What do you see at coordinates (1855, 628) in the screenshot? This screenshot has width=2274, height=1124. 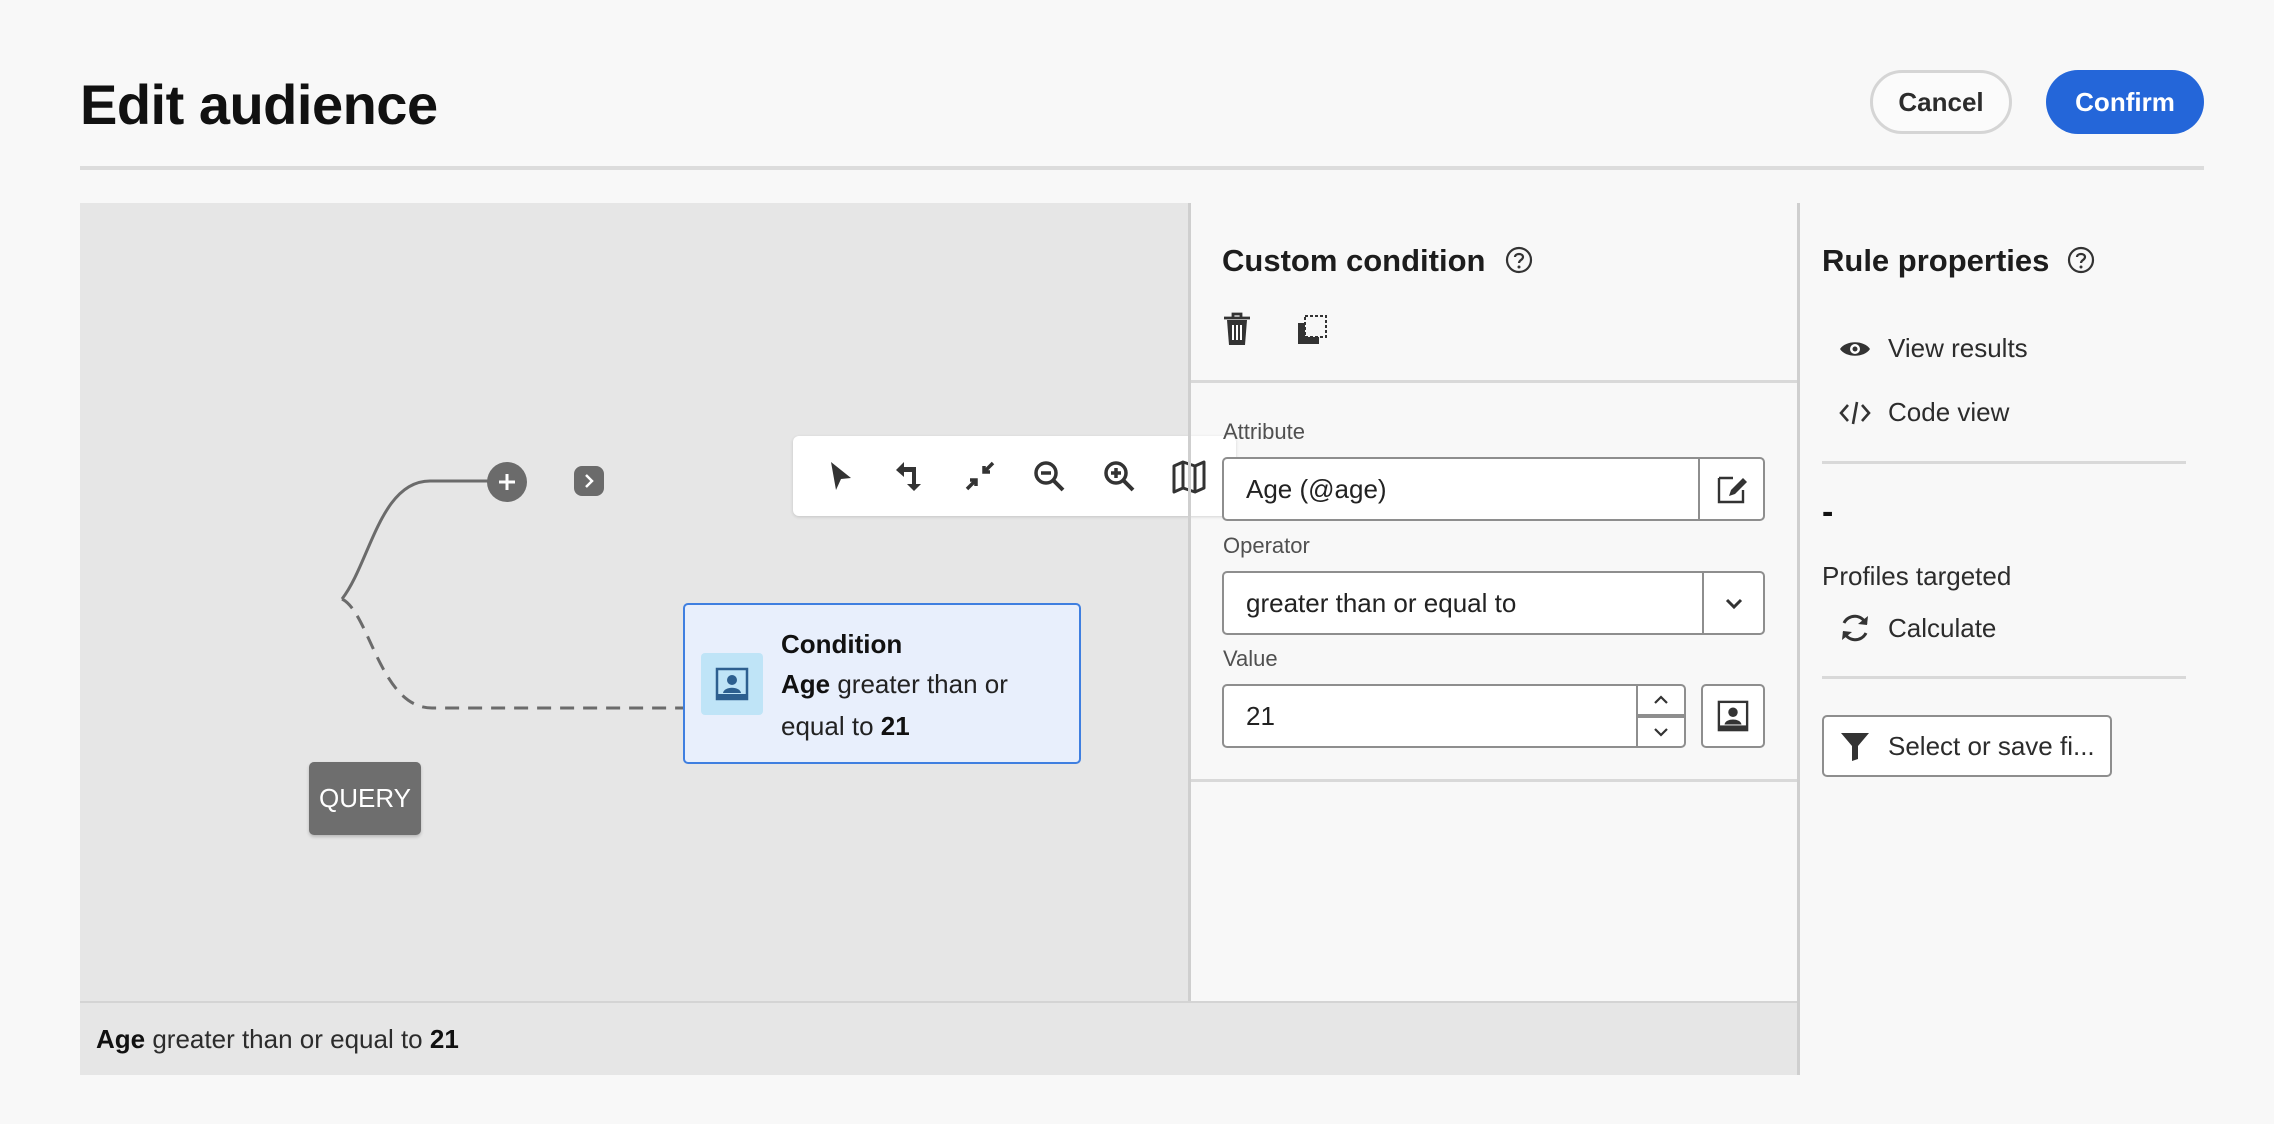 I see `refresh-icon` at bounding box center [1855, 628].